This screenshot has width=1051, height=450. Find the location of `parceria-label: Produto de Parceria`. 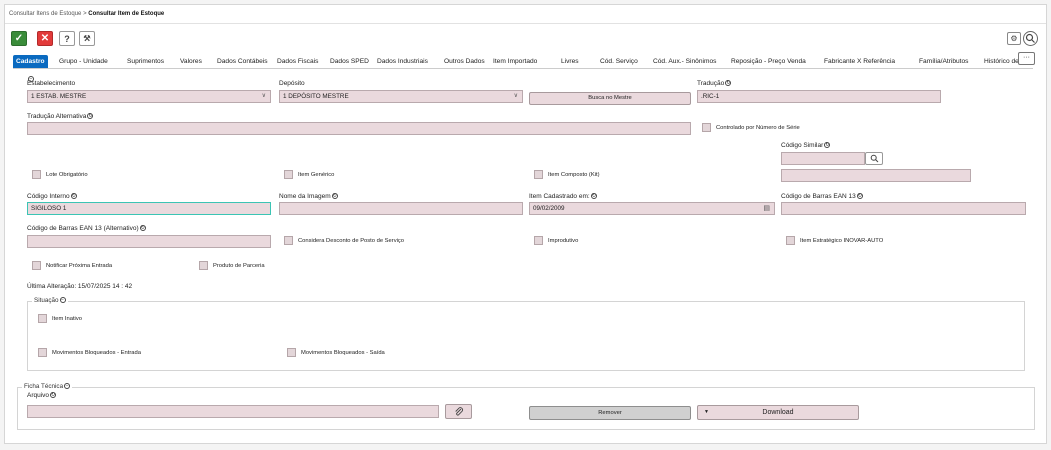

parceria-label: Produto de Parceria is located at coordinates (239, 266).